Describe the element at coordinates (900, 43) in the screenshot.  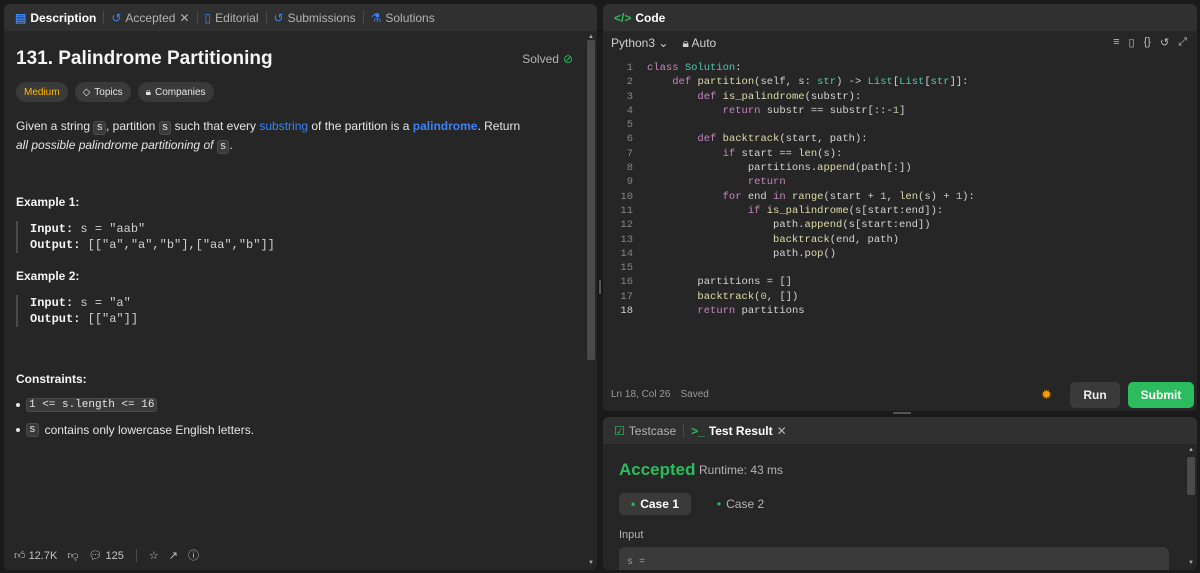
I see `editor-toolbar: Python3 ⌄ 🔒︎ Auto` at that location.